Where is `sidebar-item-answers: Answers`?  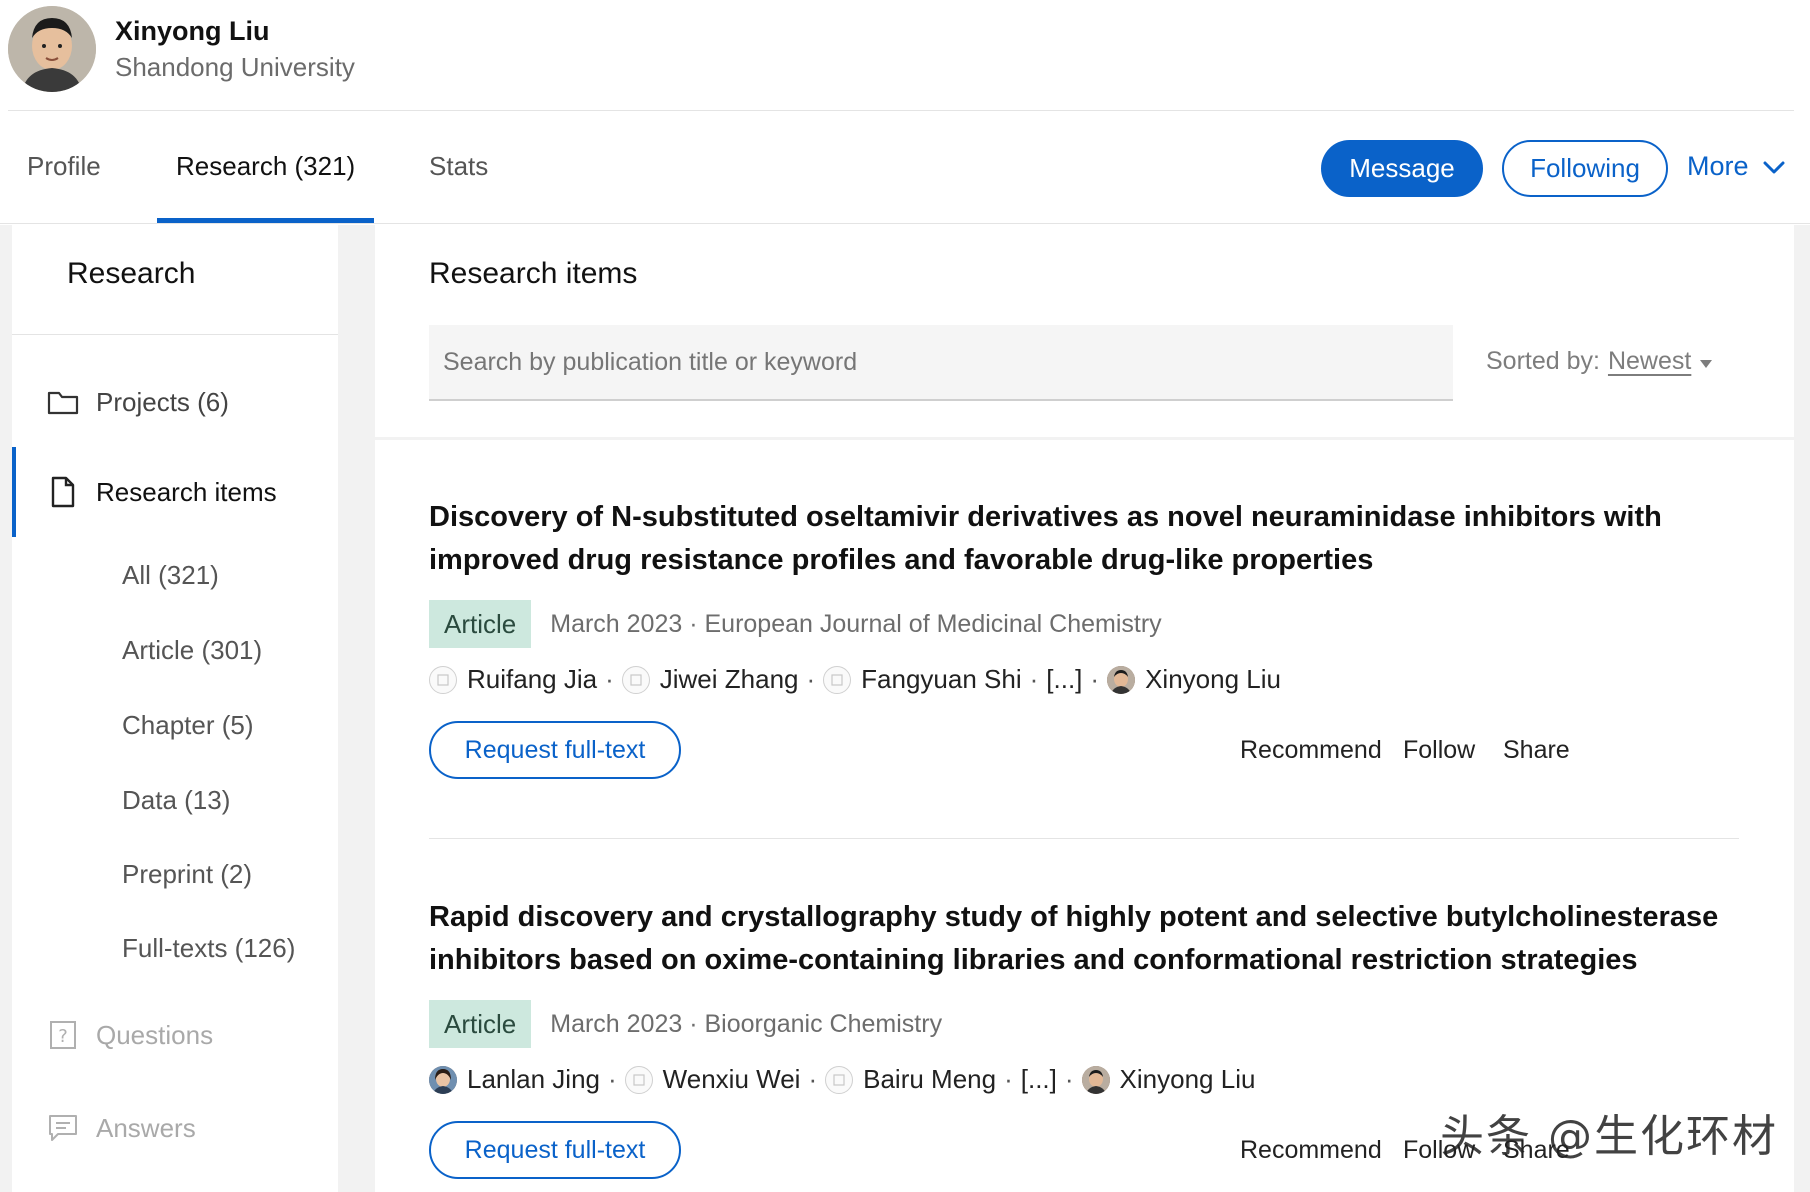
sidebar-item-answers: Answers is located at coordinates (175, 1128).